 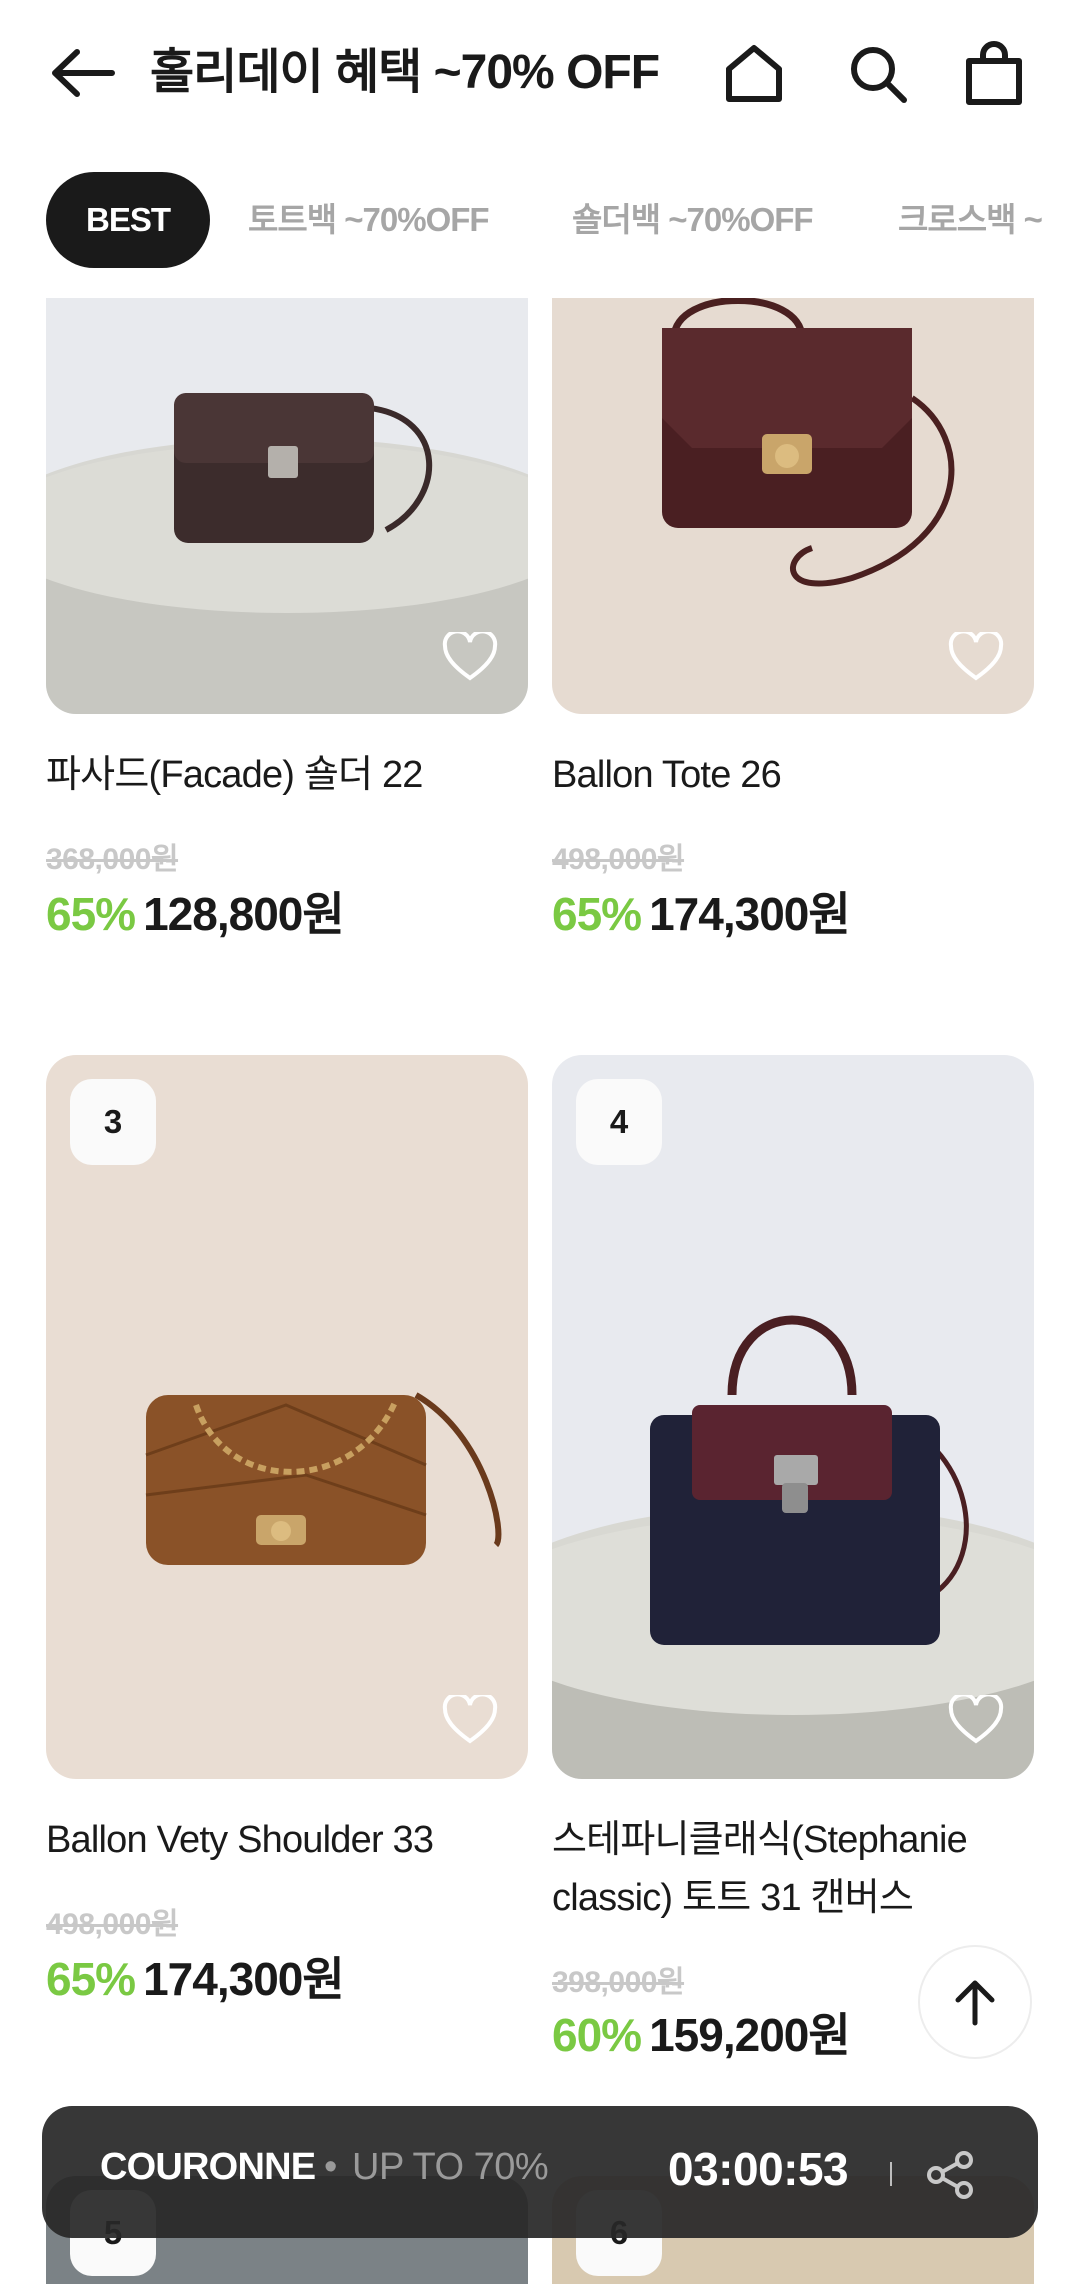 What do you see at coordinates (667, 775) in the screenshot?
I see `product-name: Ballon Tote 26` at bounding box center [667, 775].